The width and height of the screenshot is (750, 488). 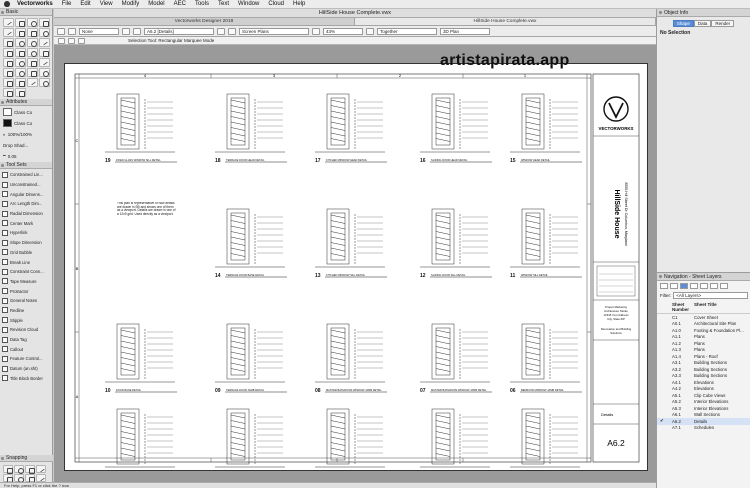 I want to click on toolset-item: Redline, so click(x=26, y=311).